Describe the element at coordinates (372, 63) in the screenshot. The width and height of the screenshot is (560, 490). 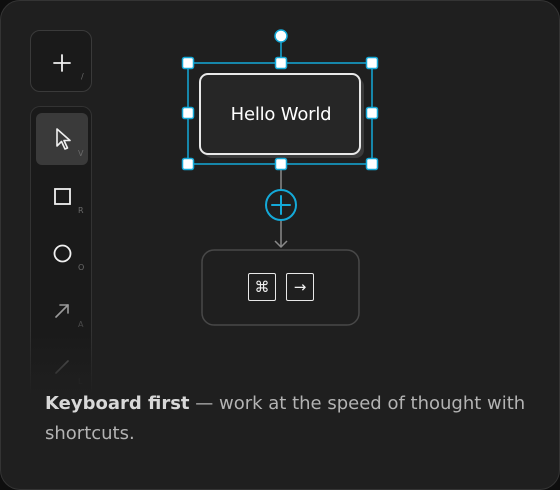
I see `resize-handle-top-right` at that location.